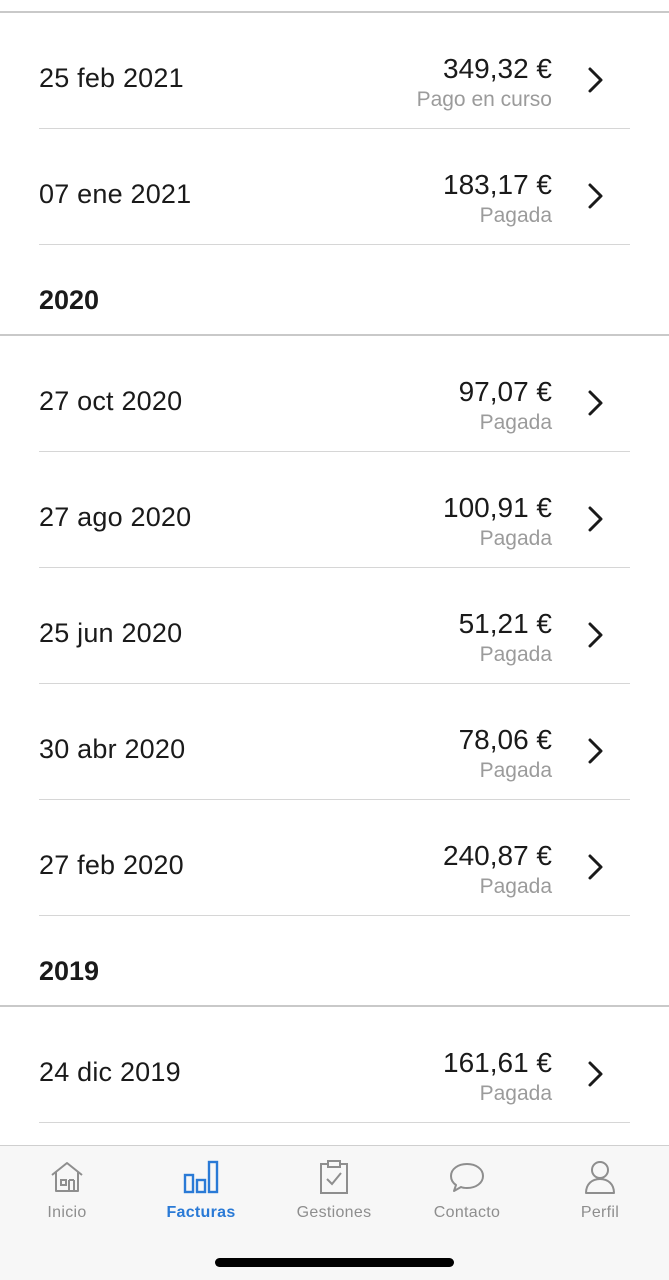  Describe the element at coordinates (334, 626) in the screenshot. I see `invoice-row: 25 jun 2020 51,21 € Pagada` at that location.